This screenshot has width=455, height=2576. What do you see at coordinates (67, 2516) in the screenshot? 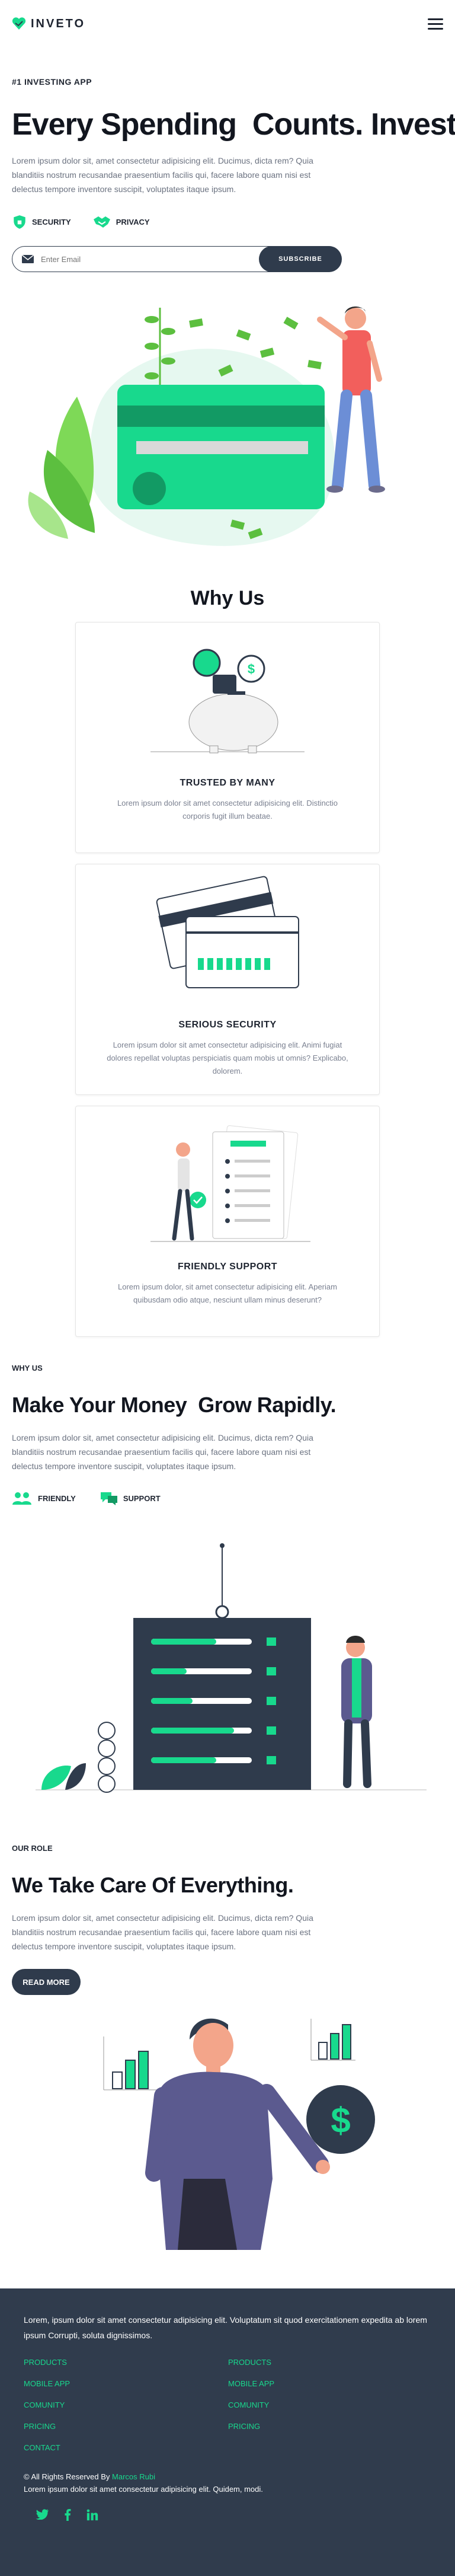
I see `facebook-icon` at bounding box center [67, 2516].